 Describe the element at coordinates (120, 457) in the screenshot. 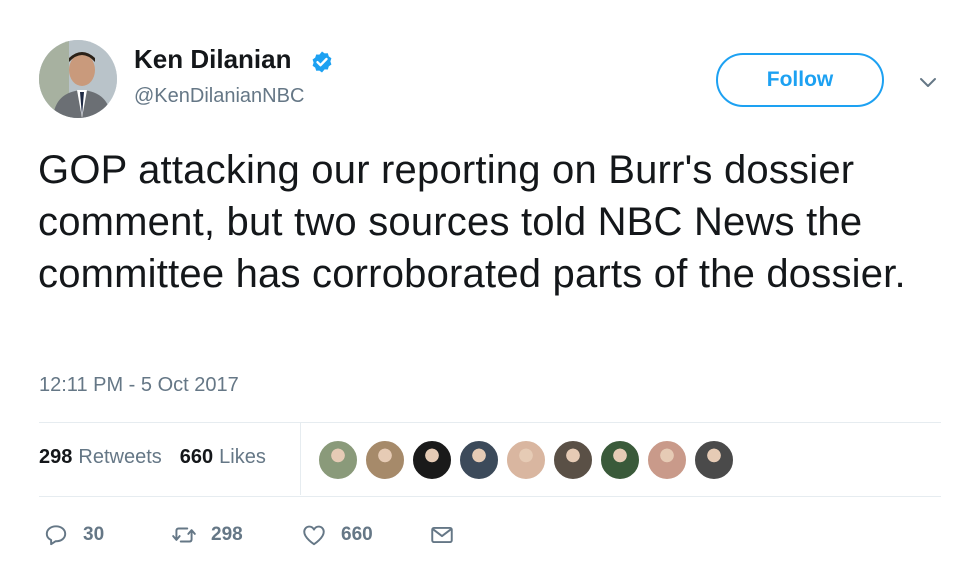

I see `retweets-stat-label: Retweets` at that location.